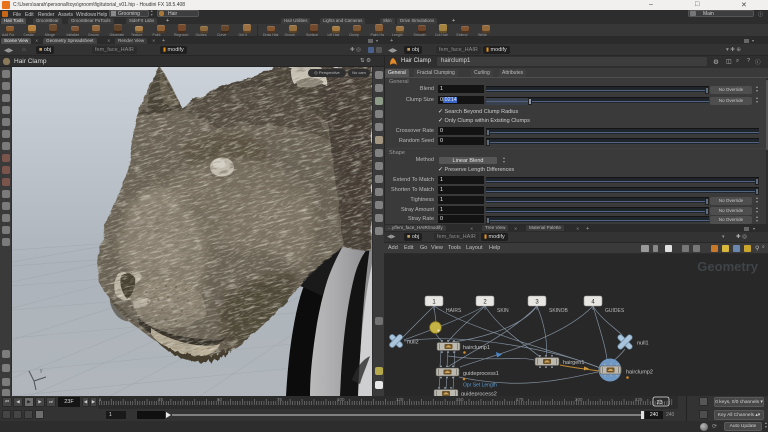 The height and width of the screenshot is (432, 768). Describe the element at coordinates (615, 311) in the screenshot. I see `svg-text: GUIDES` at that location.